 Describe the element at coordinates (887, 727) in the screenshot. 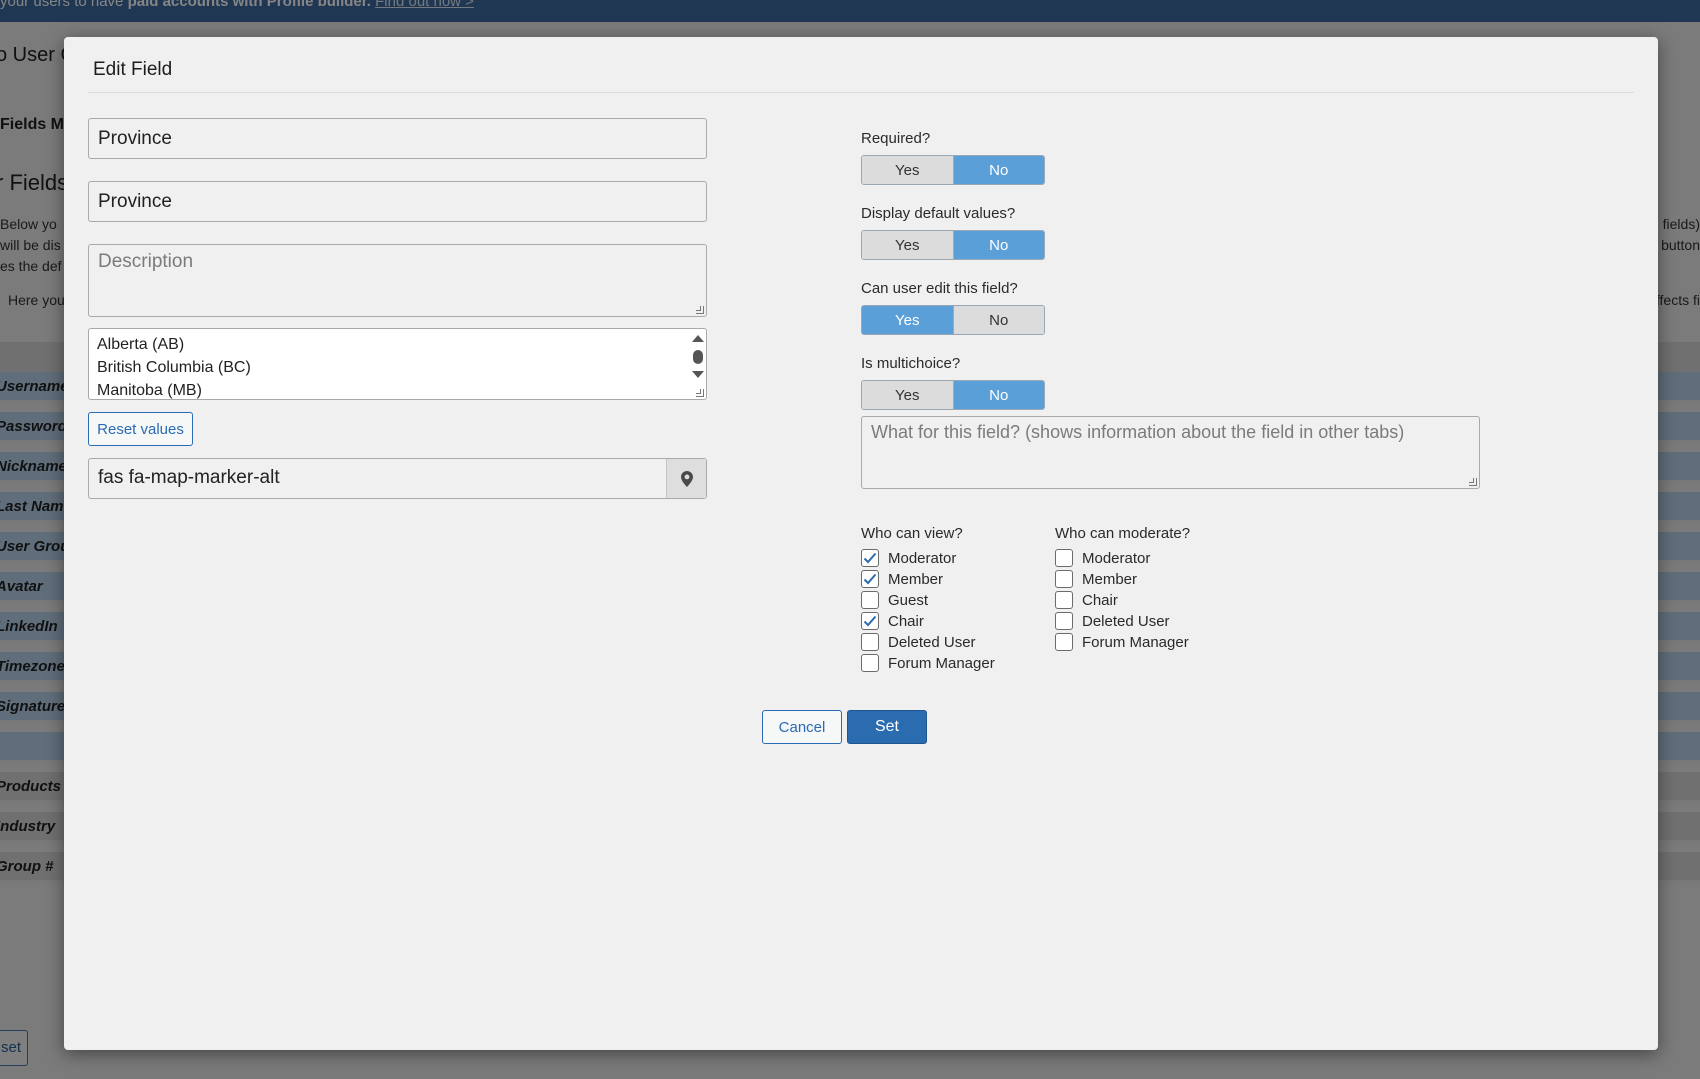

I see `set-button: Set` at that location.